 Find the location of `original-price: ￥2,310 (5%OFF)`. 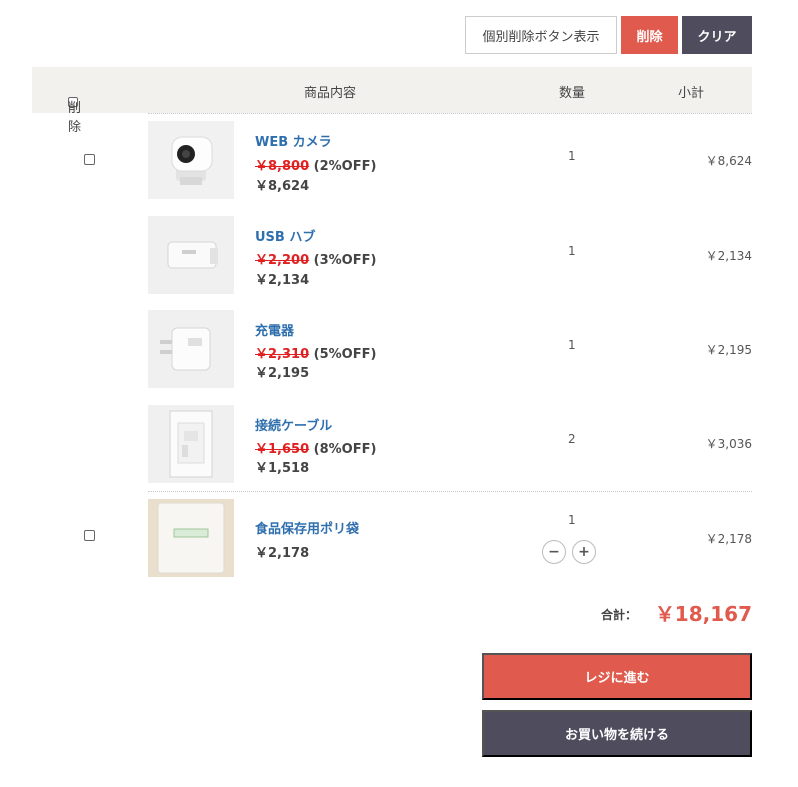

original-price: ￥2,310 (5%OFF) is located at coordinates (315, 352).